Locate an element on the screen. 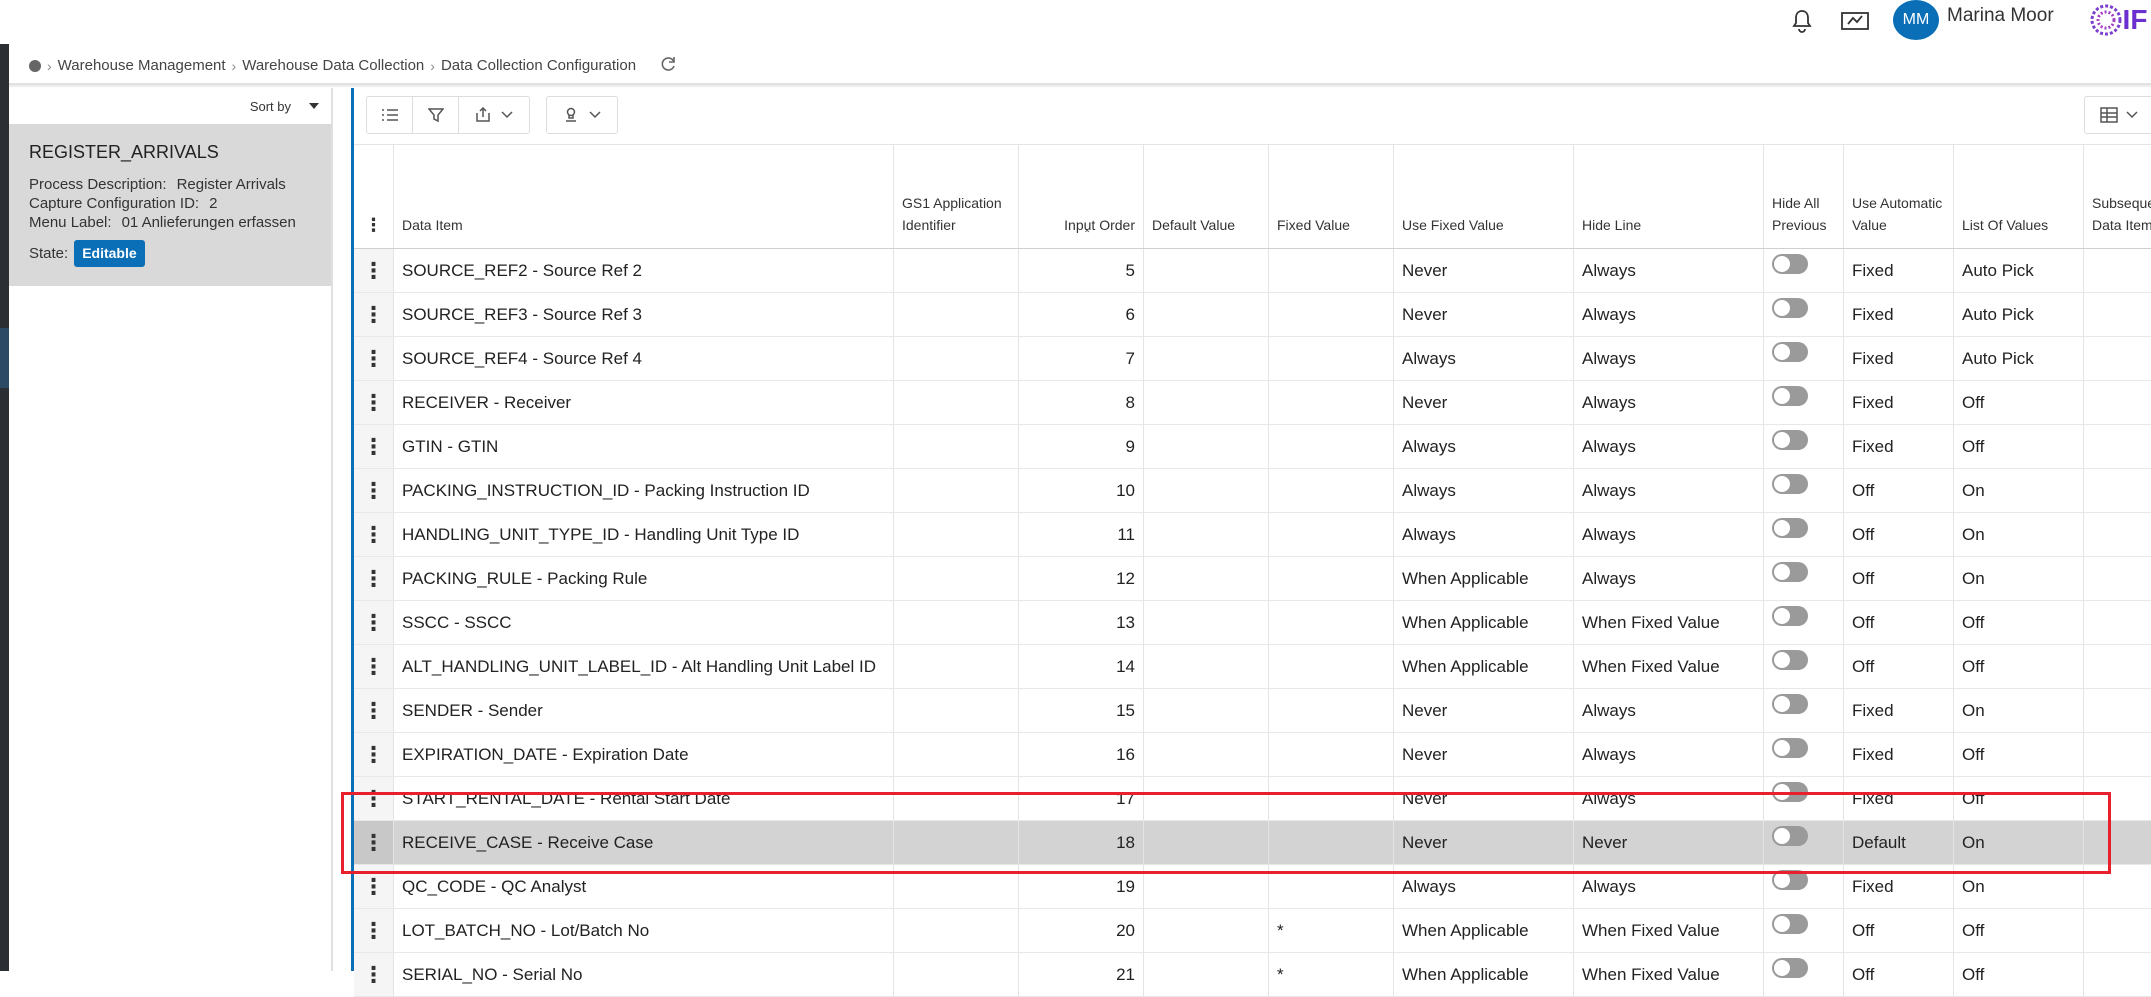 The height and width of the screenshot is (997, 2151). breadcrumb-item-warehouse-data-collection: Warehouse Data Collection is located at coordinates (333, 65).